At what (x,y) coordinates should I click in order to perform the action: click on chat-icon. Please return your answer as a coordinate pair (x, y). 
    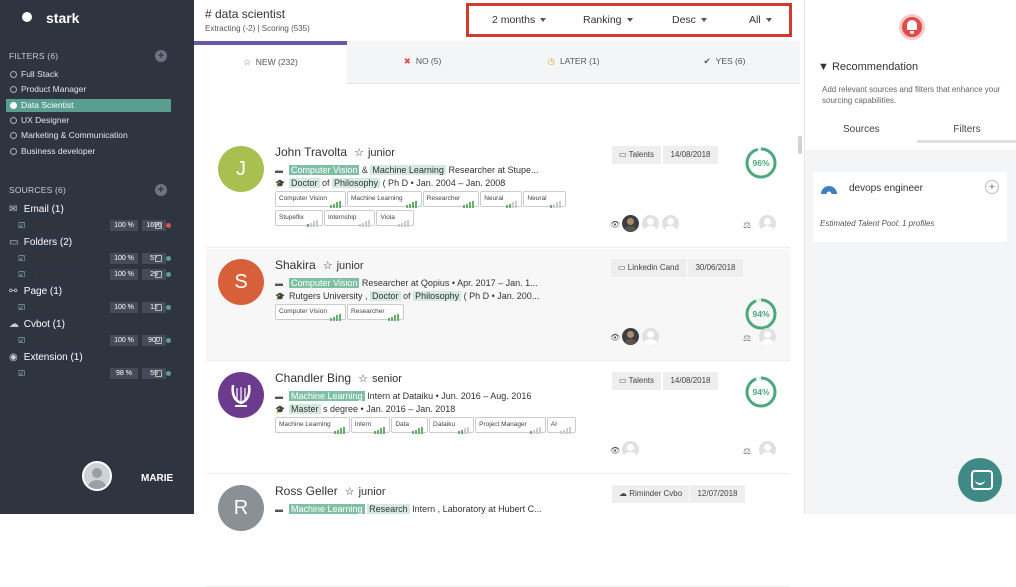
    Looking at the image, I should click on (980, 480).